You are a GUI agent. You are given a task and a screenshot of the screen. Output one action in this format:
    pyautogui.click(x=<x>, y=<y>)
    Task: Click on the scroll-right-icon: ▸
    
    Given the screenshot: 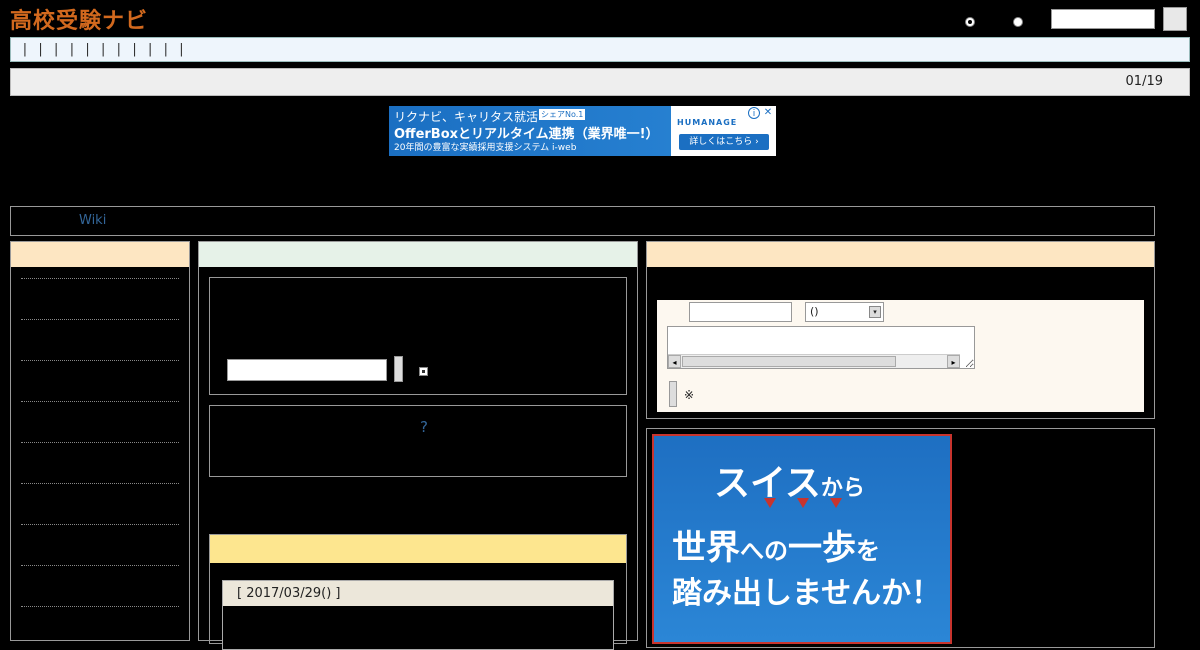 What is the action you would take?
    pyautogui.click(x=953, y=361)
    